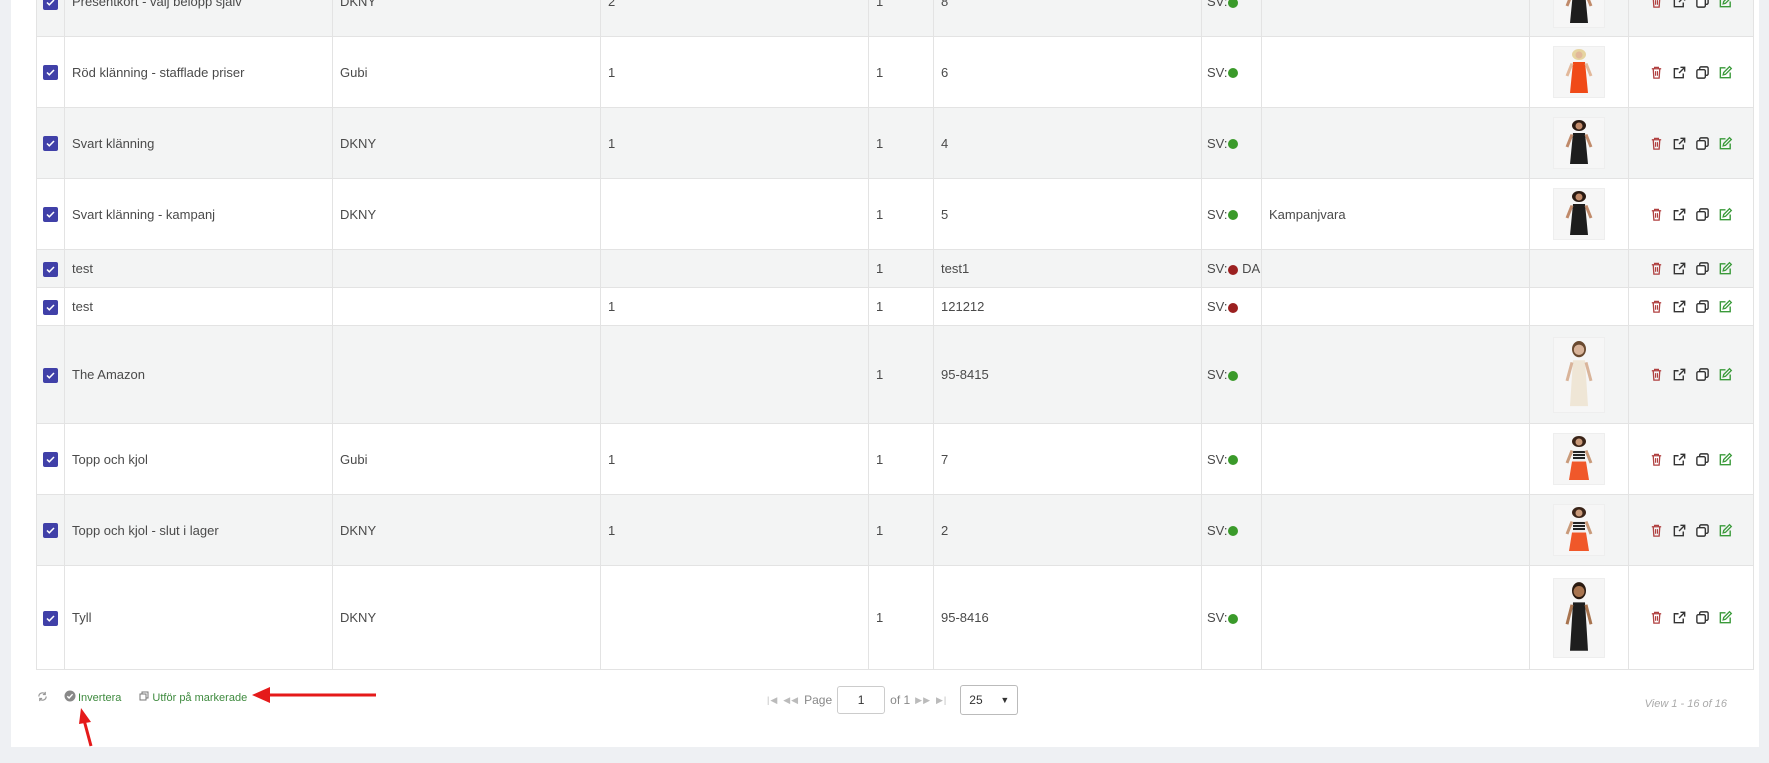  Describe the element at coordinates (941, 700) in the screenshot. I see `last-page-icon: ▶|` at that location.